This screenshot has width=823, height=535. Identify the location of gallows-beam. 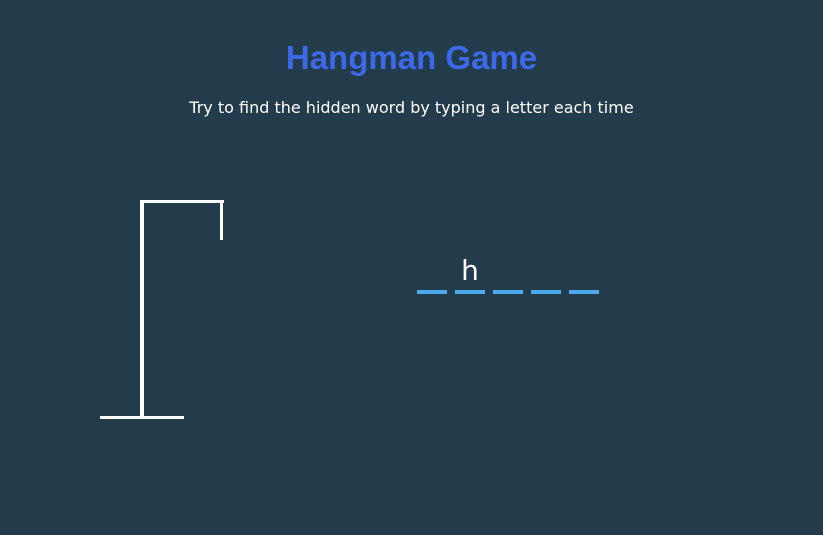
(182, 201).